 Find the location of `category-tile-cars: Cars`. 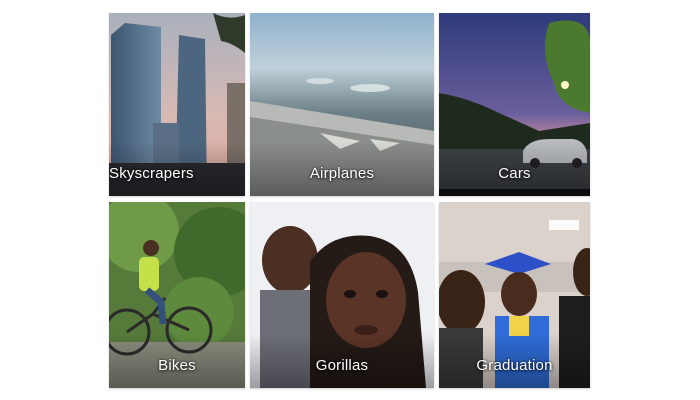

category-tile-cars: Cars is located at coordinates (514, 104).